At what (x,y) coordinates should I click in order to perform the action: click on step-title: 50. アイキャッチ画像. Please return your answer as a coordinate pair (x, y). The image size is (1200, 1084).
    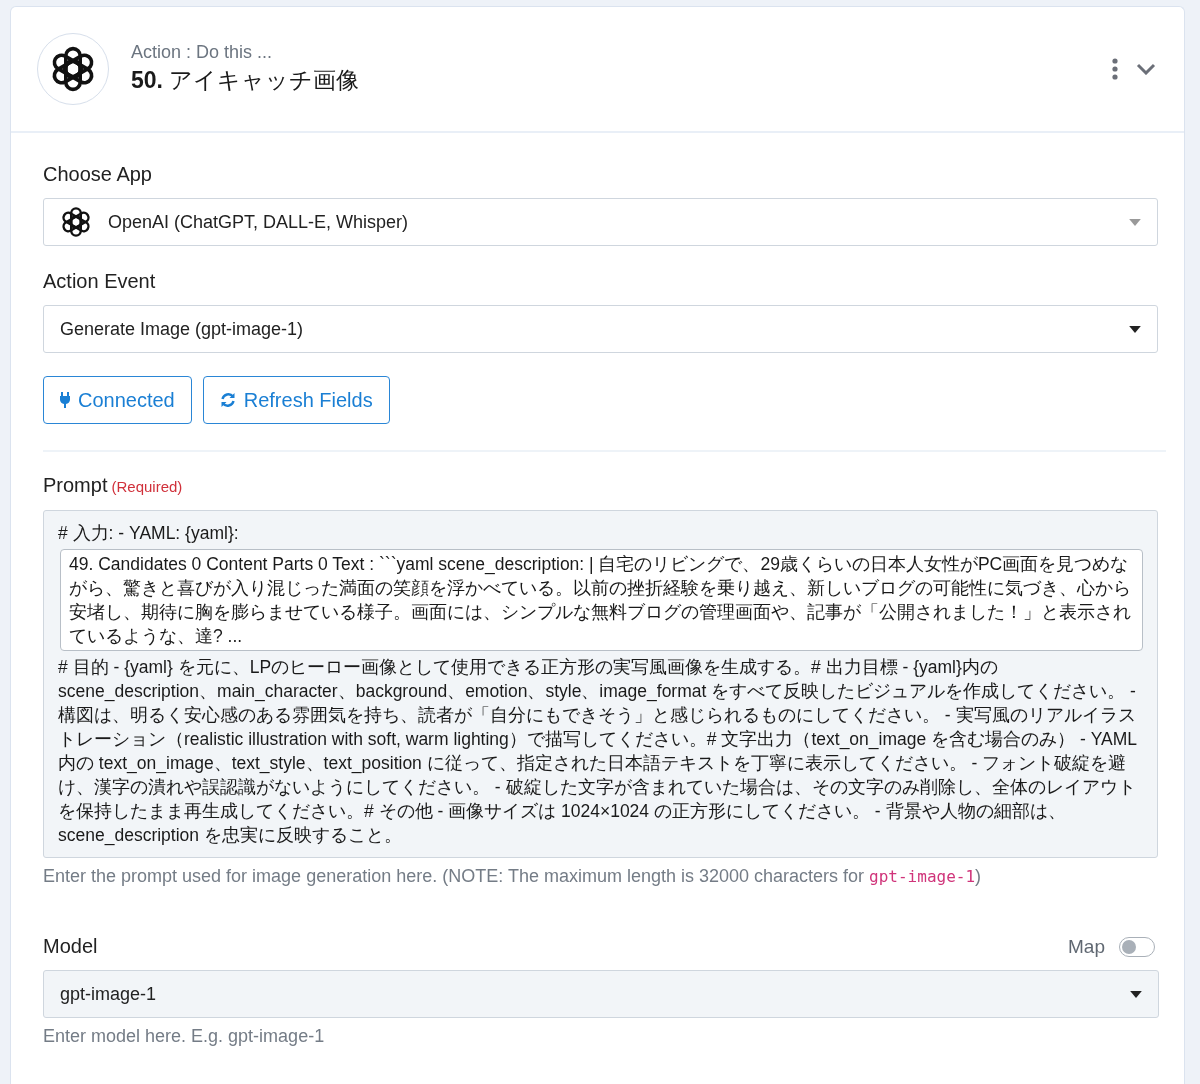
    Looking at the image, I should click on (246, 80).